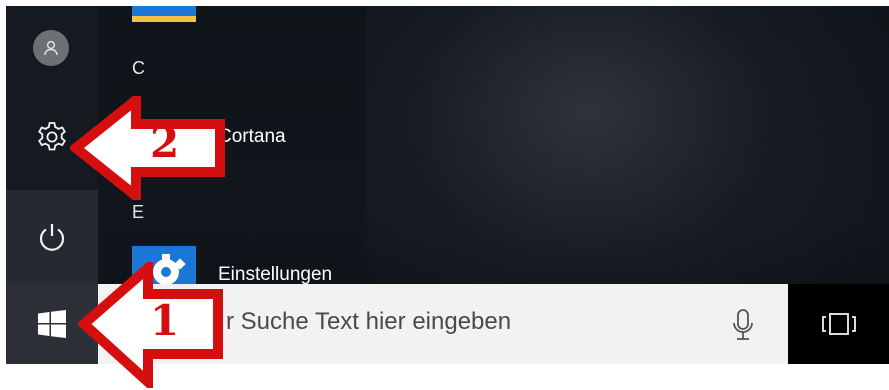  Describe the element at coordinates (165, 320) in the screenshot. I see `annotation-number-1: 1` at that location.